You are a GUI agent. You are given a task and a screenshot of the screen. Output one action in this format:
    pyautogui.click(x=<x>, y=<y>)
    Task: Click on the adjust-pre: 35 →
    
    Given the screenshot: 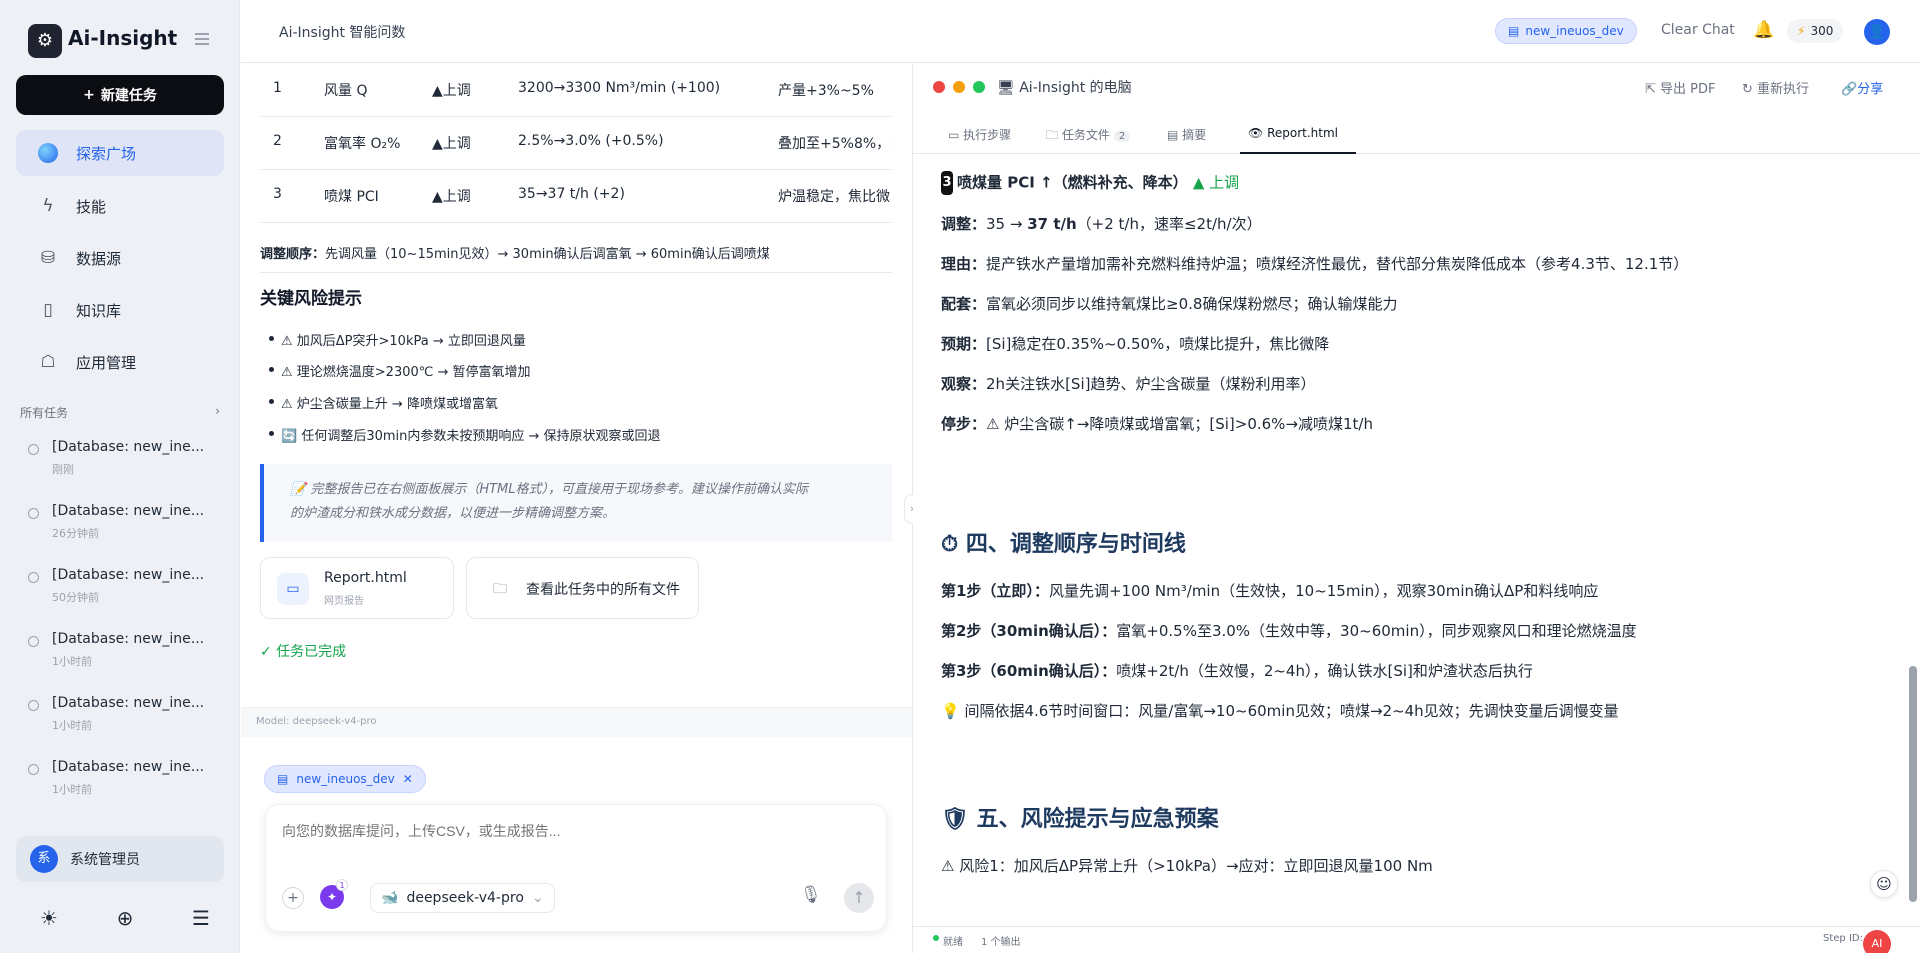 What is the action you would take?
    pyautogui.click(x=1007, y=224)
    